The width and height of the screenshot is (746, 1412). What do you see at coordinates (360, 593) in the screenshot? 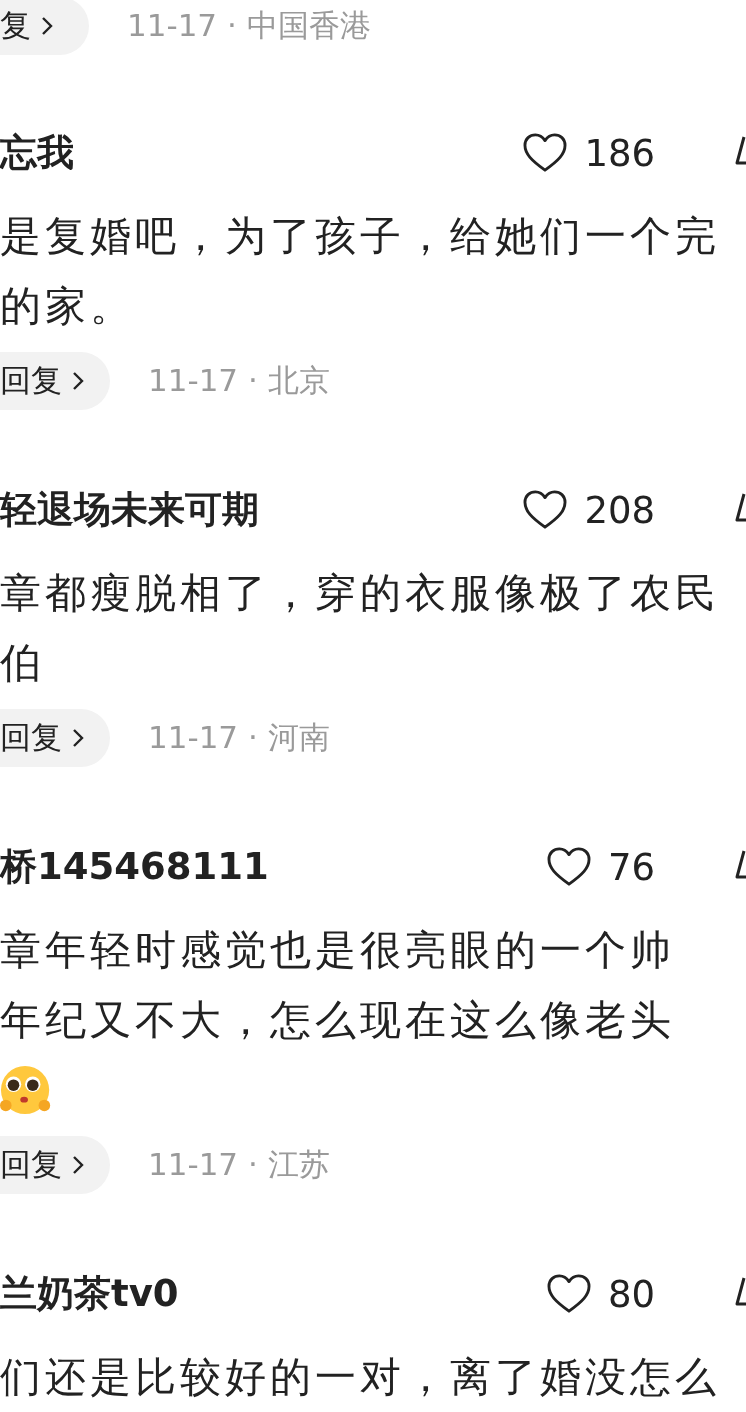
I see `comment-text: 章都瘦脱相了，穿的衣服像极了农民` at bounding box center [360, 593].